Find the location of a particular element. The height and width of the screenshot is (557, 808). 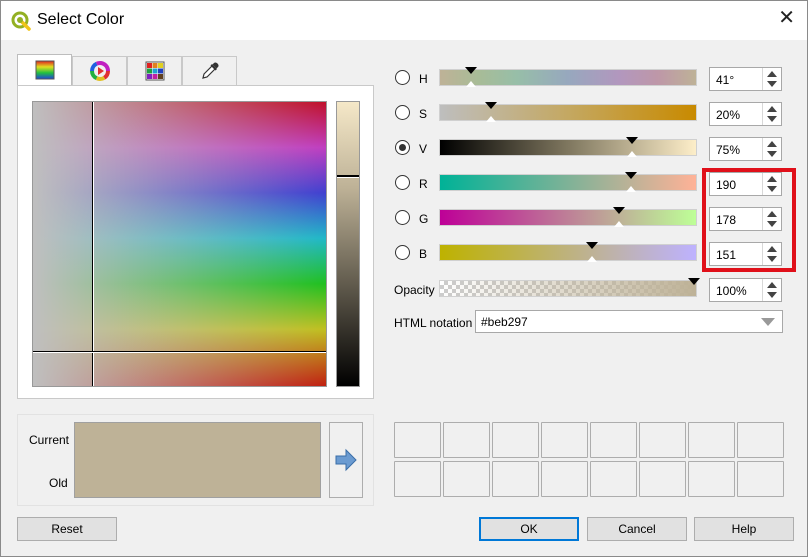

color-preview-swatch is located at coordinates (197, 460).